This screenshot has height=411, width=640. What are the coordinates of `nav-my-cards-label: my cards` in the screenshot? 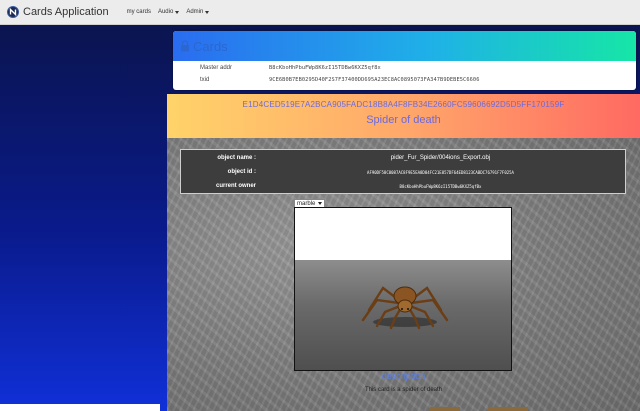 It's located at (138, 12).